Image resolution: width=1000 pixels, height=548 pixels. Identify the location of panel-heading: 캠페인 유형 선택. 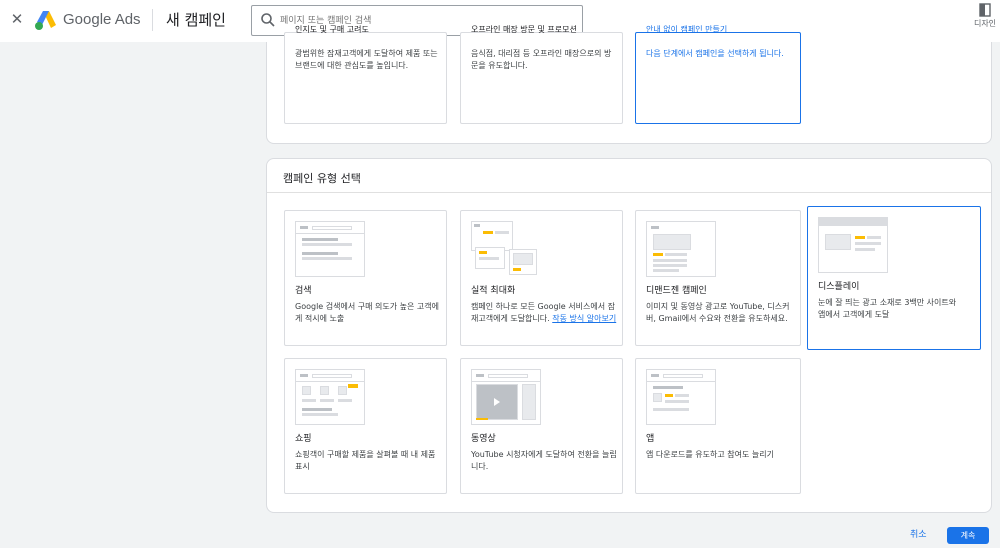
(322, 178).